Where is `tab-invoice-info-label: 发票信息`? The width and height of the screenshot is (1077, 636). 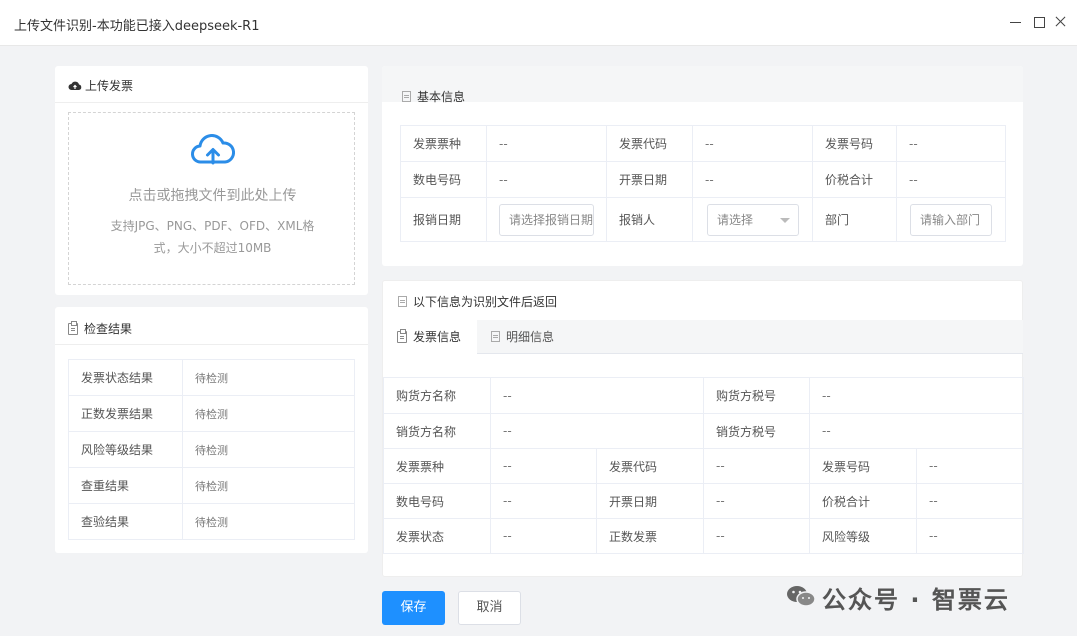
tab-invoice-info-label: 发票信息 is located at coordinates (437, 337).